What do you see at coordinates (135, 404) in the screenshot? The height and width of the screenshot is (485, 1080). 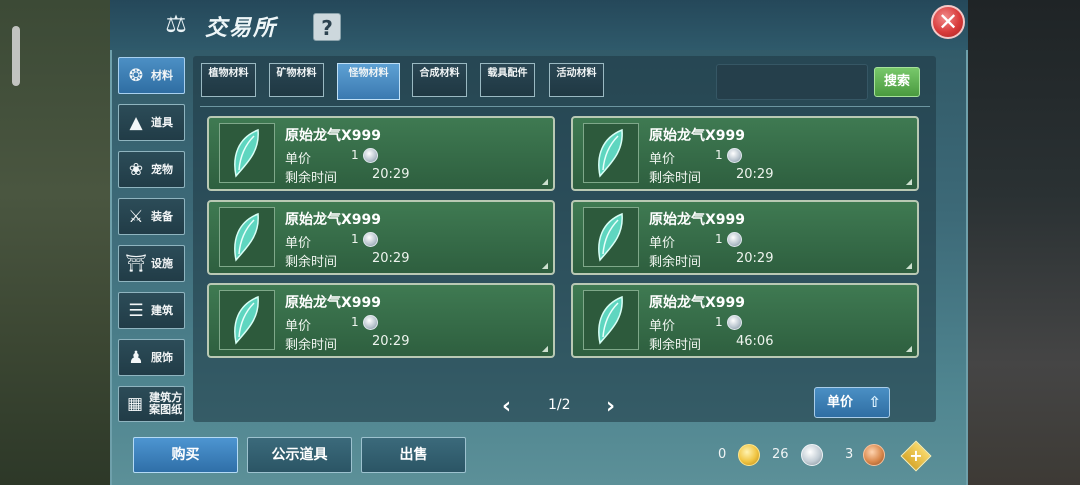 I see `blueprint-icon: ▦` at bounding box center [135, 404].